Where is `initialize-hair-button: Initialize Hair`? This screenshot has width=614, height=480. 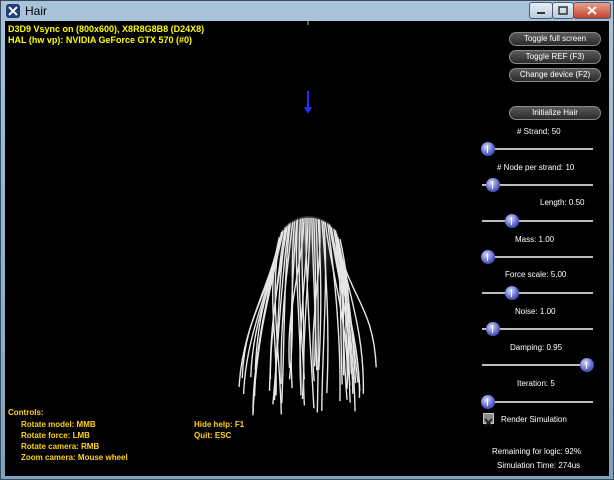
initialize-hair-button: Initialize Hair is located at coordinates (555, 113).